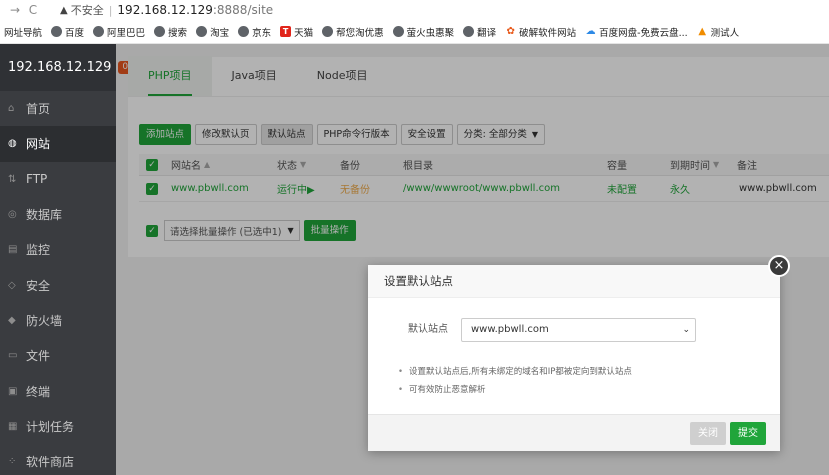 The height and width of the screenshot is (475, 829). I want to click on sidebar-item-terminal: ▣ 终端, so click(58, 390).